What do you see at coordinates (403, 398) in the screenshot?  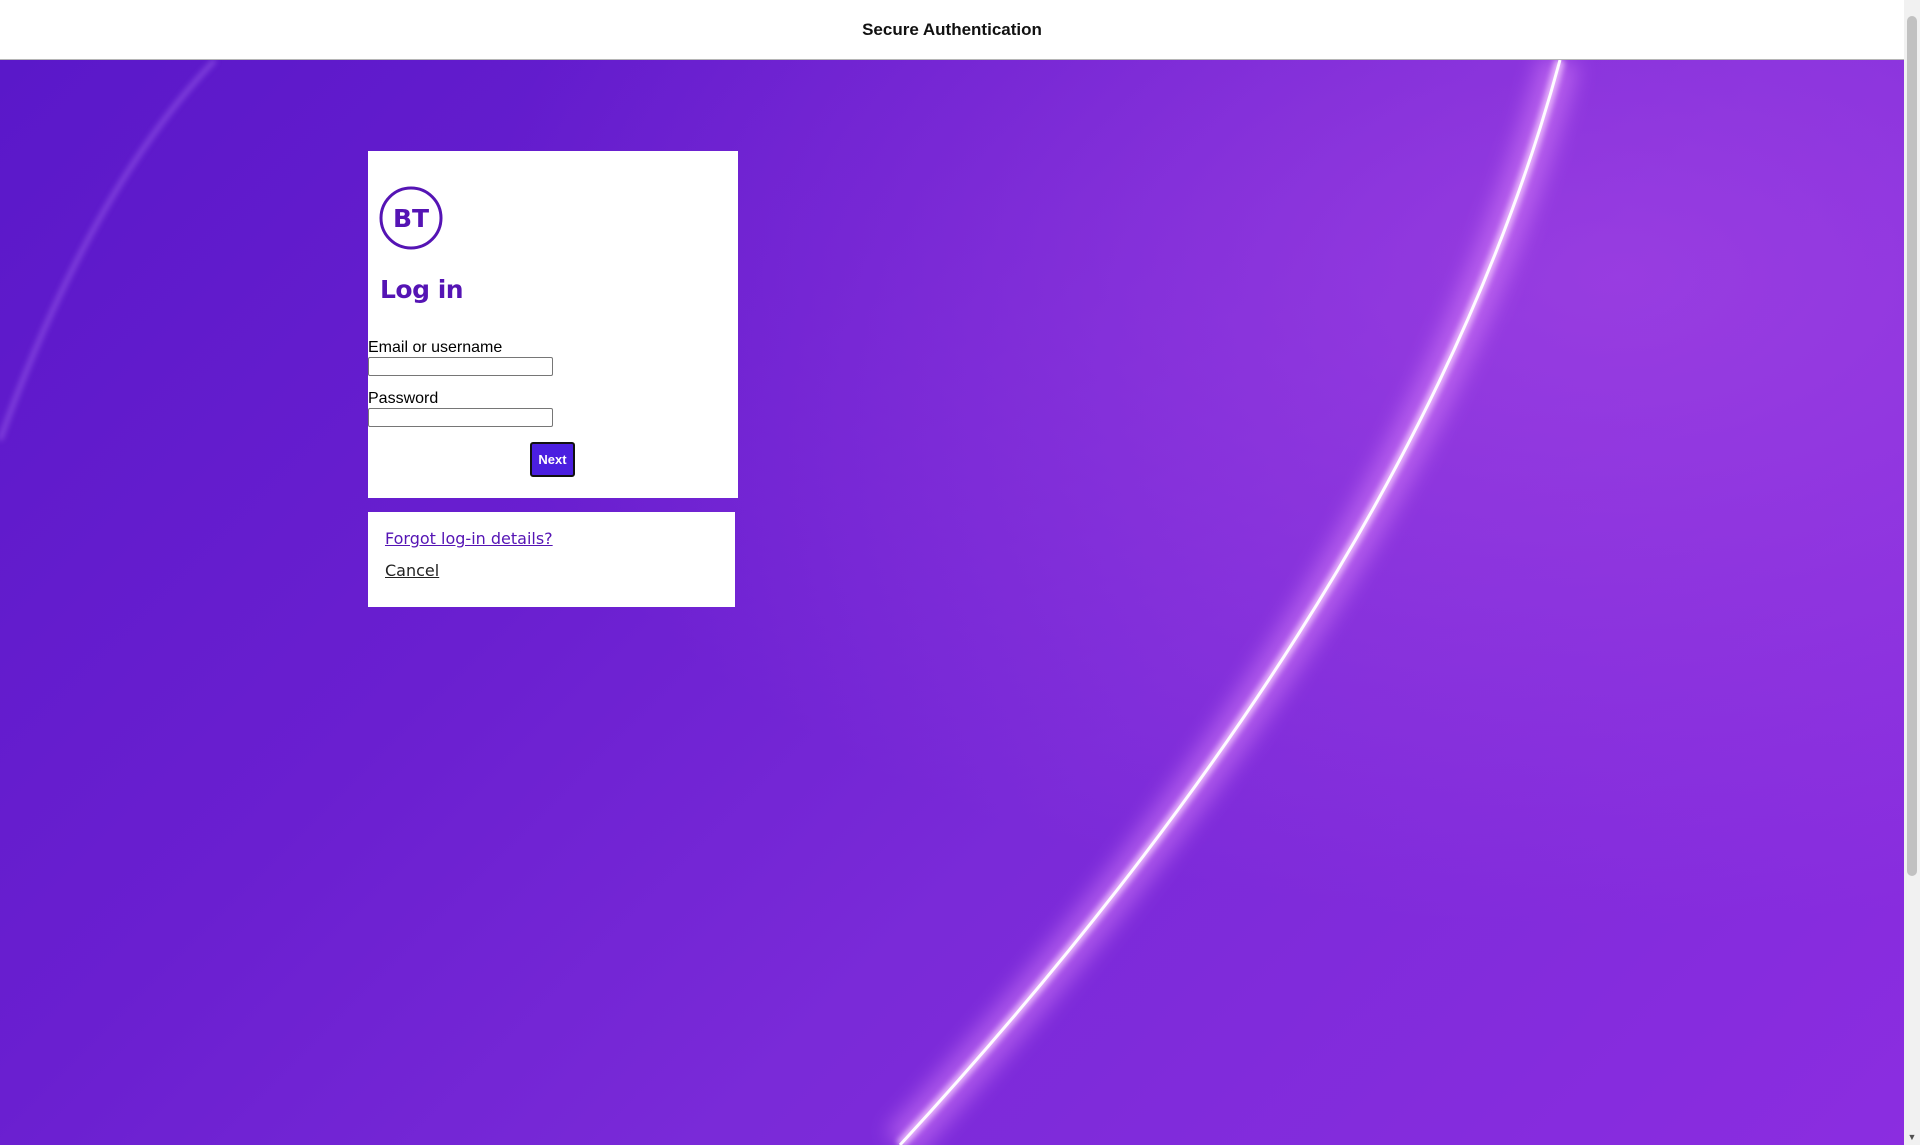 I see `password-label: Password` at bounding box center [403, 398].